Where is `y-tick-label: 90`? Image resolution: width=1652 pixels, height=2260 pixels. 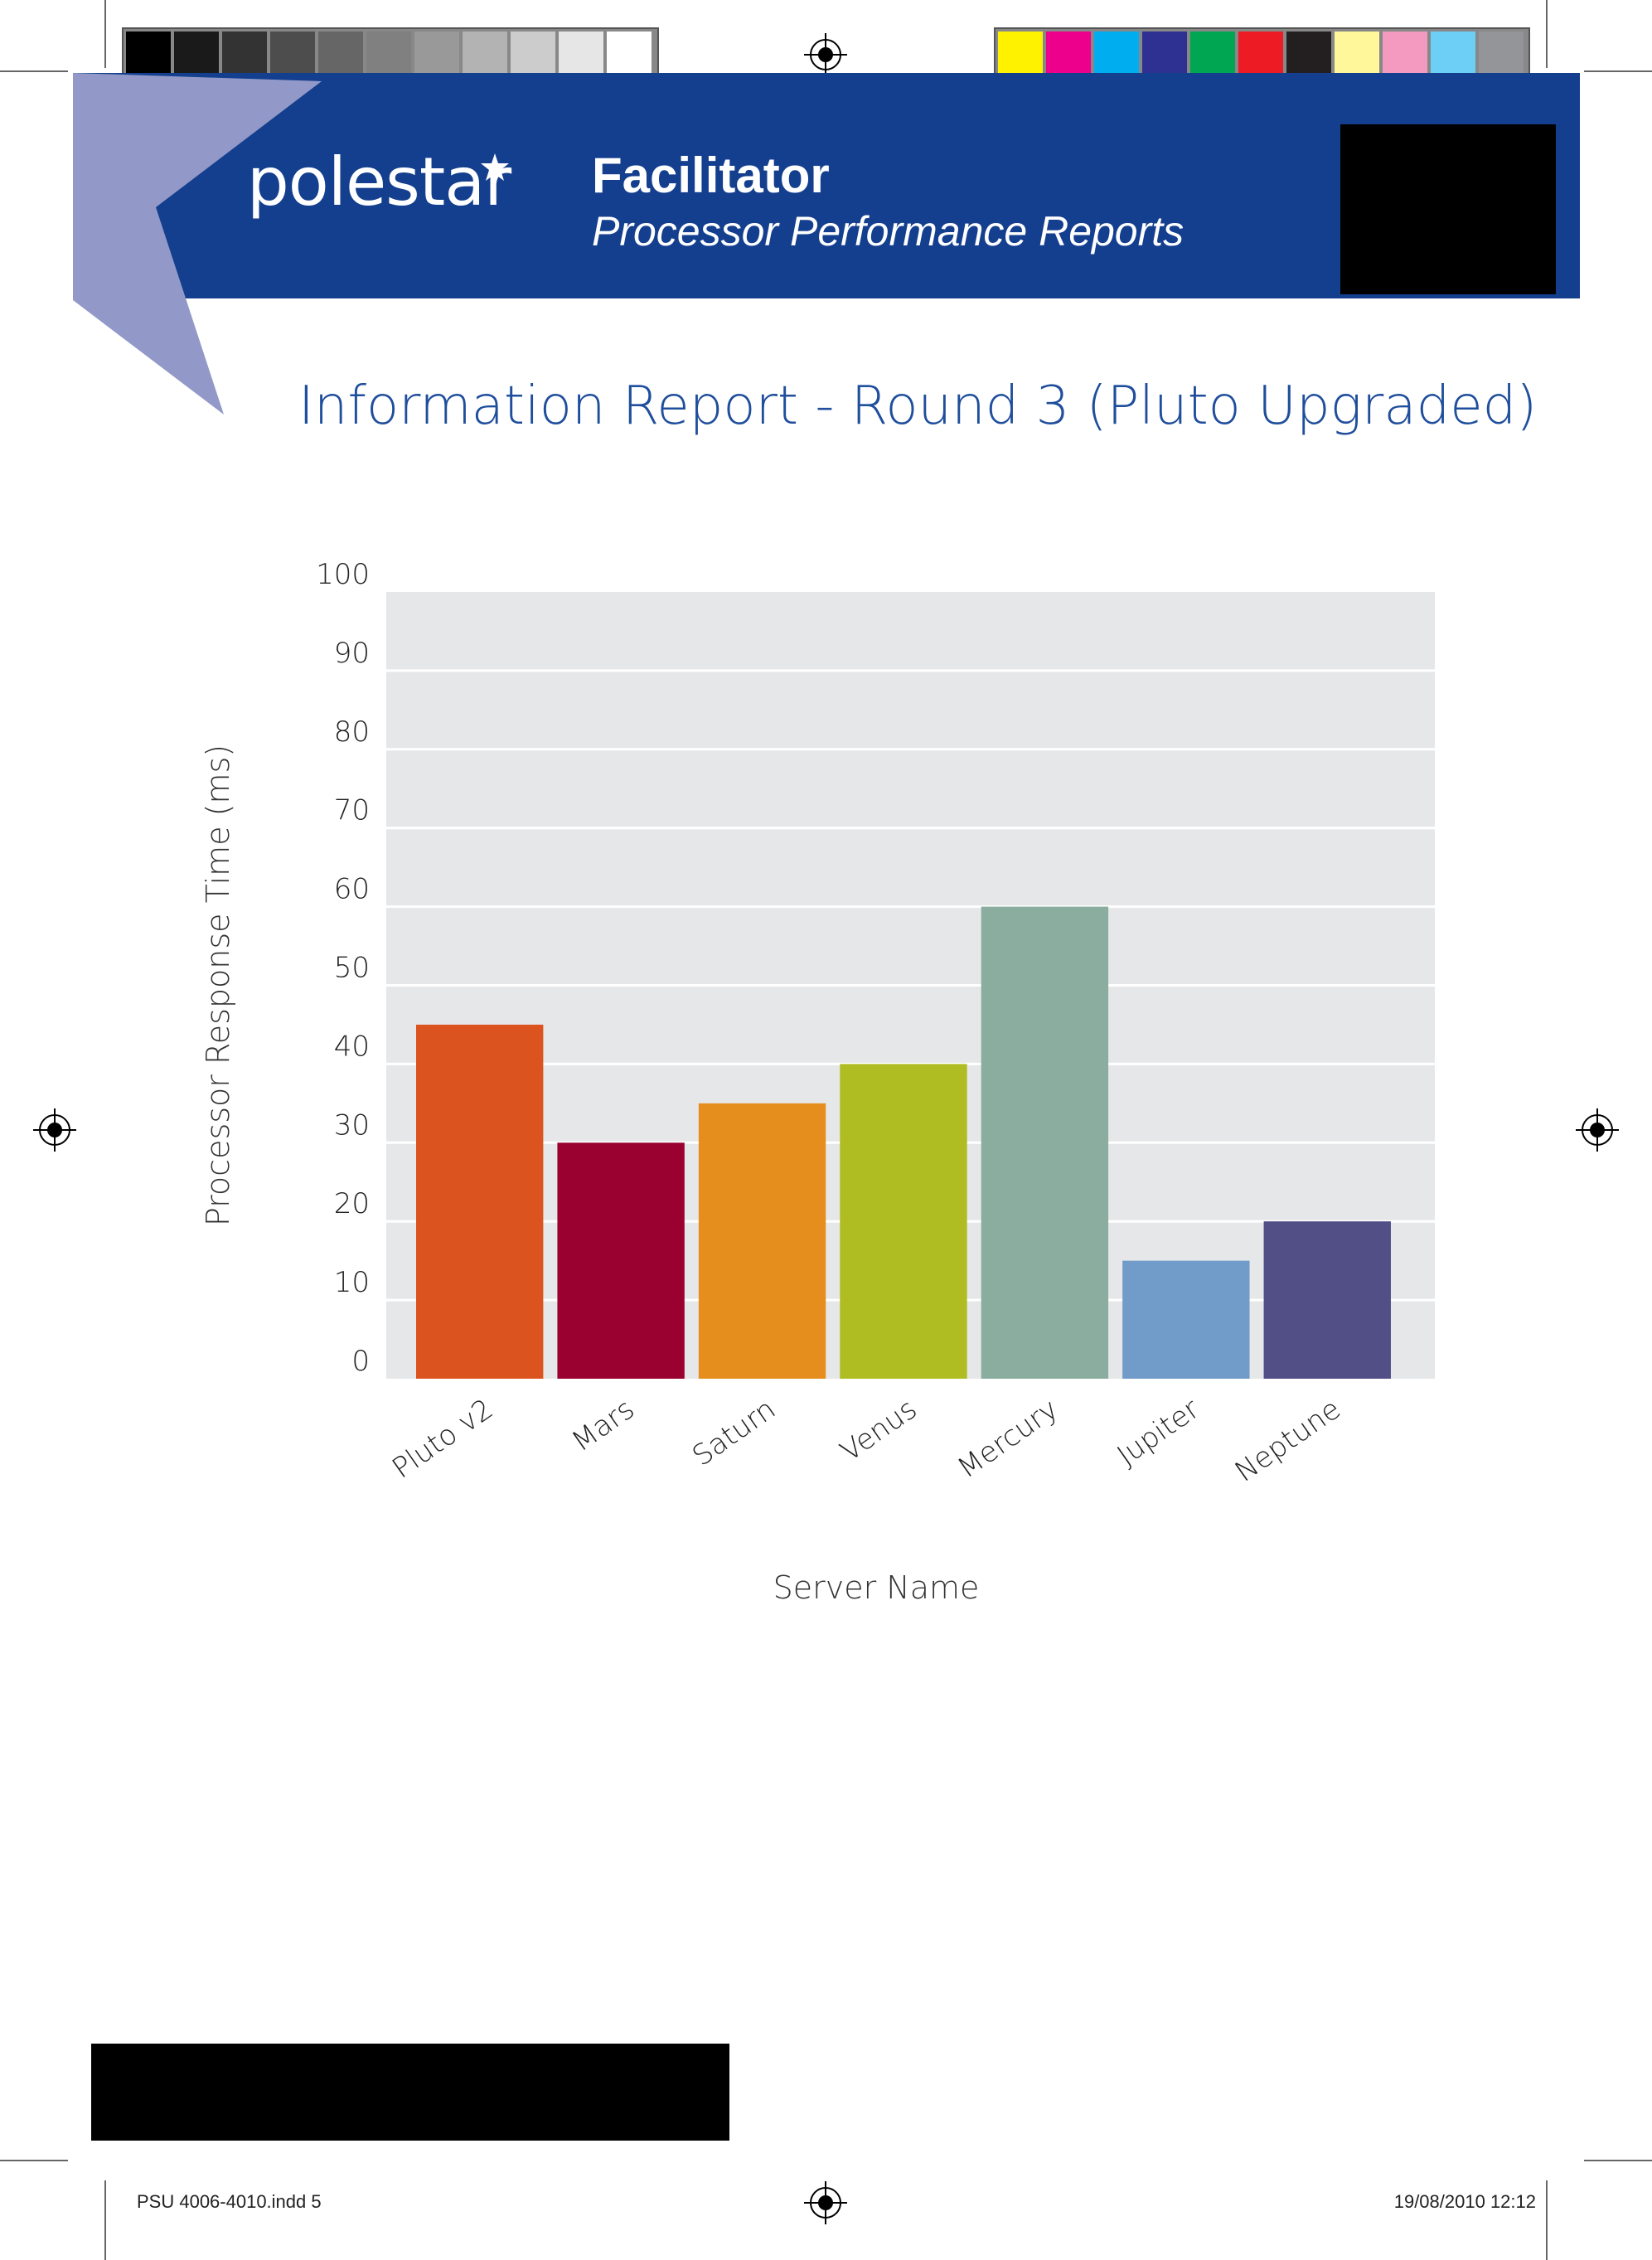 y-tick-label: 90 is located at coordinates (352, 653).